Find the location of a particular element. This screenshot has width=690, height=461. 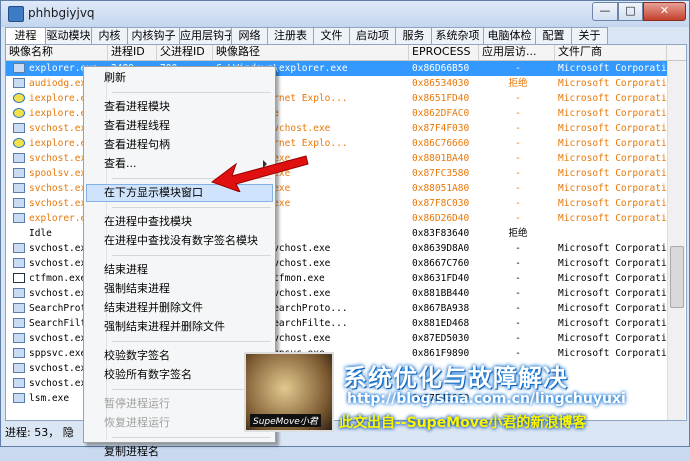

close-button: ✕ is located at coordinates (664, 11).